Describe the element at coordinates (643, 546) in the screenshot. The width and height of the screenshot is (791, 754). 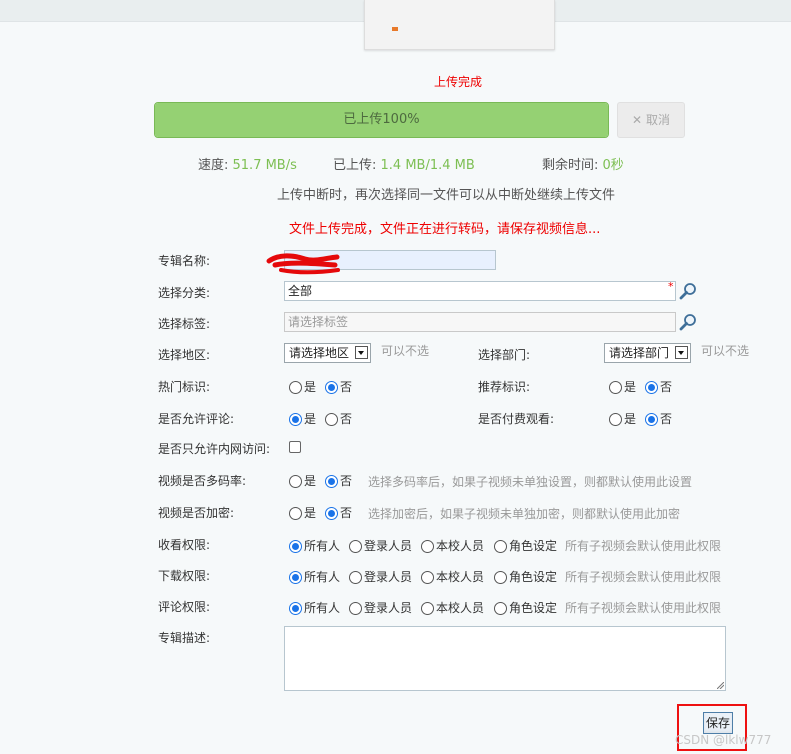
I see `view-perm-hint: 所有子视频会默认使用此权限` at that location.